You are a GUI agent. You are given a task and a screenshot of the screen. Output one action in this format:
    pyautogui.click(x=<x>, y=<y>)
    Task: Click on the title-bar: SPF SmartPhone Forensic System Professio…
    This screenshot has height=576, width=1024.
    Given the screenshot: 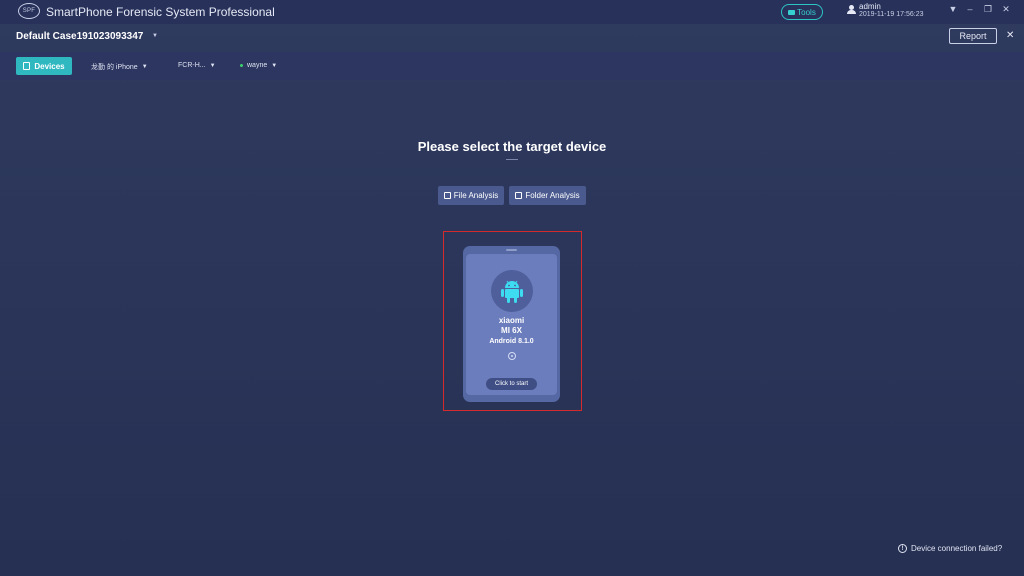 What is the action you would take?
    pyautogui.click(x=512, y=12)
    